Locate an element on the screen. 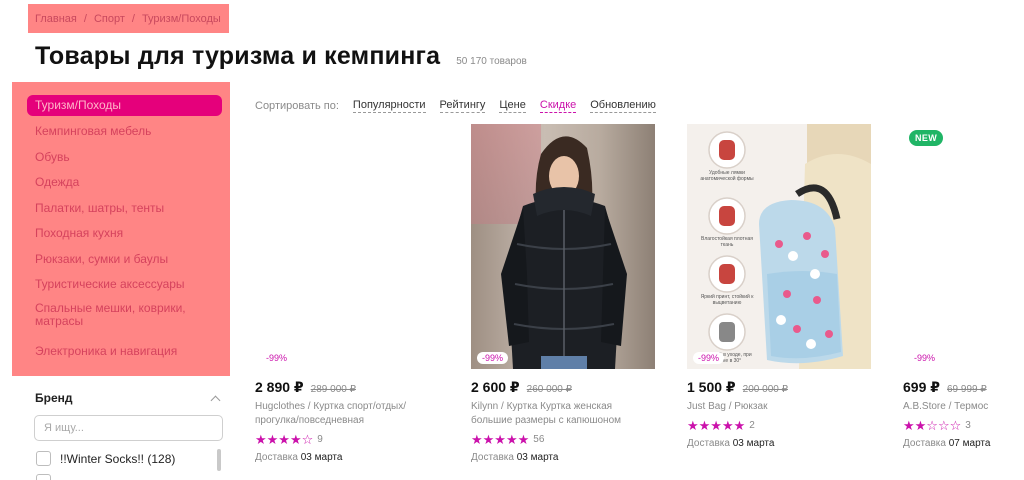 The image size is (1024, 480). category-accessories: Туристические аксессуары is located at coordinates (124, 284).